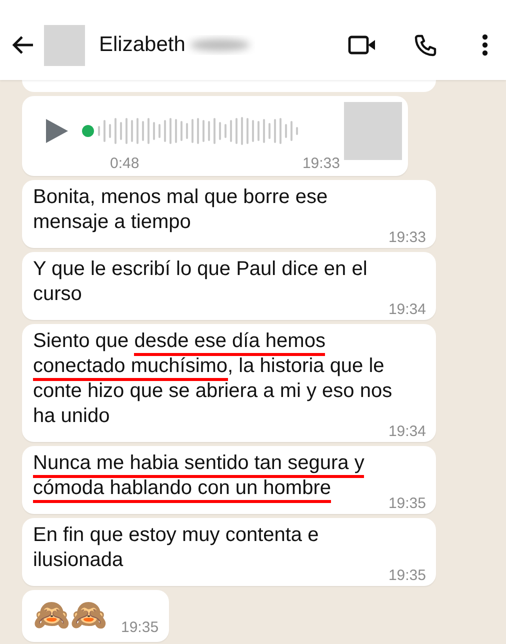 This screenshot has height=644, width=506. What do you see at coordinates (180, 210) in the screenshot?
I see `message-text: Bonita, menos mal que borre ese mensaje a tiempo` at bounding box center [180, 210].